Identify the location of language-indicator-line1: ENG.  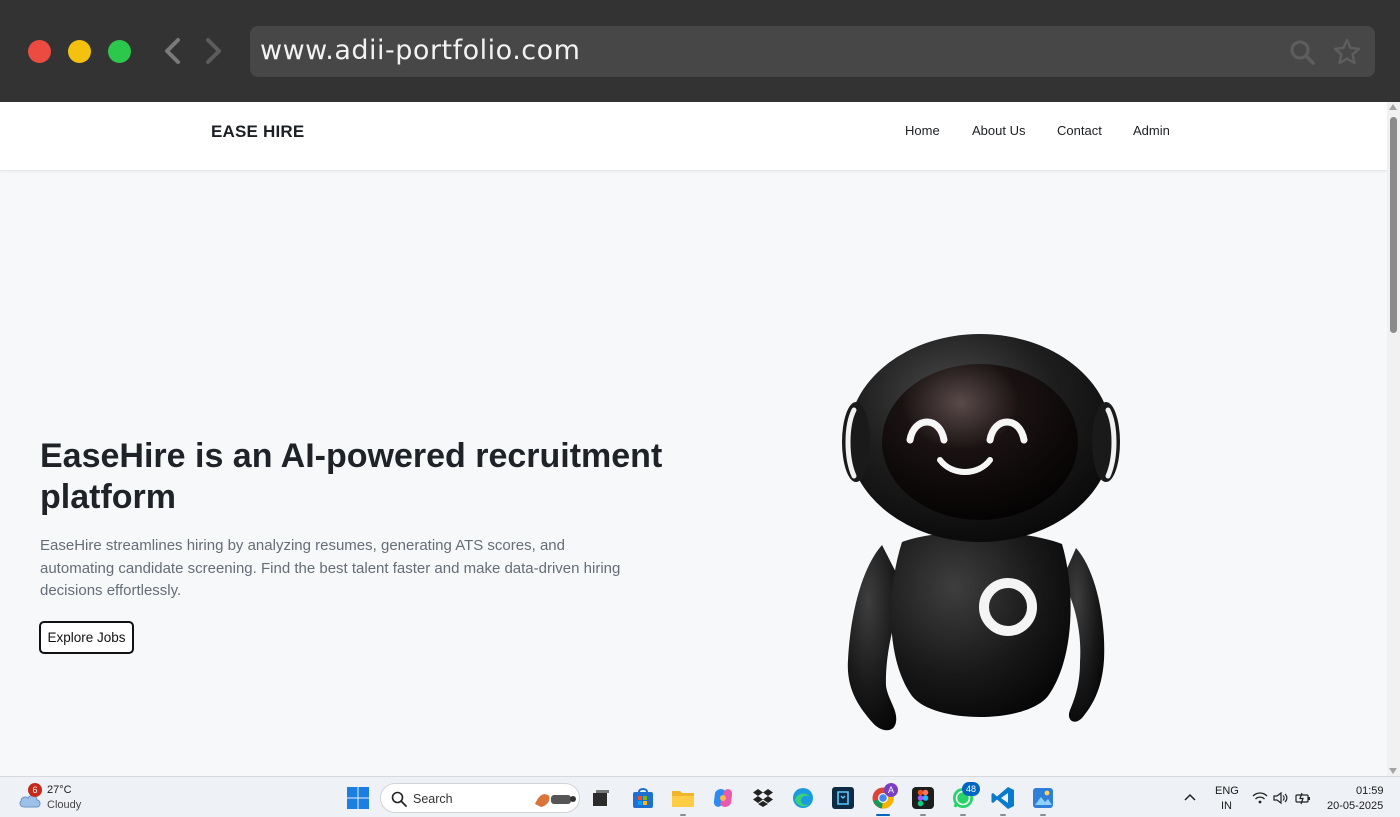
(1227, 791).